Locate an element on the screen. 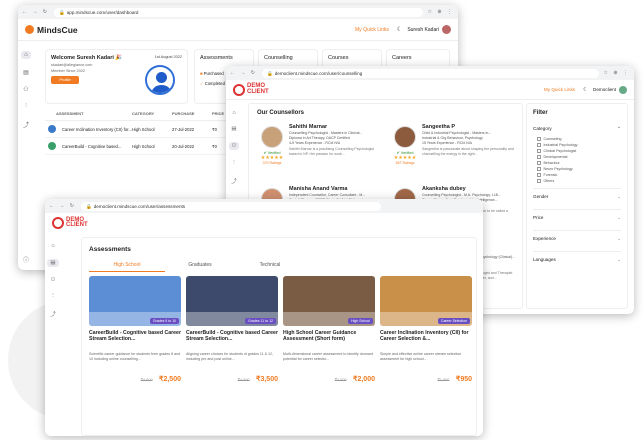  filter-option-label: Forensic is located at coordinates (550, 175).